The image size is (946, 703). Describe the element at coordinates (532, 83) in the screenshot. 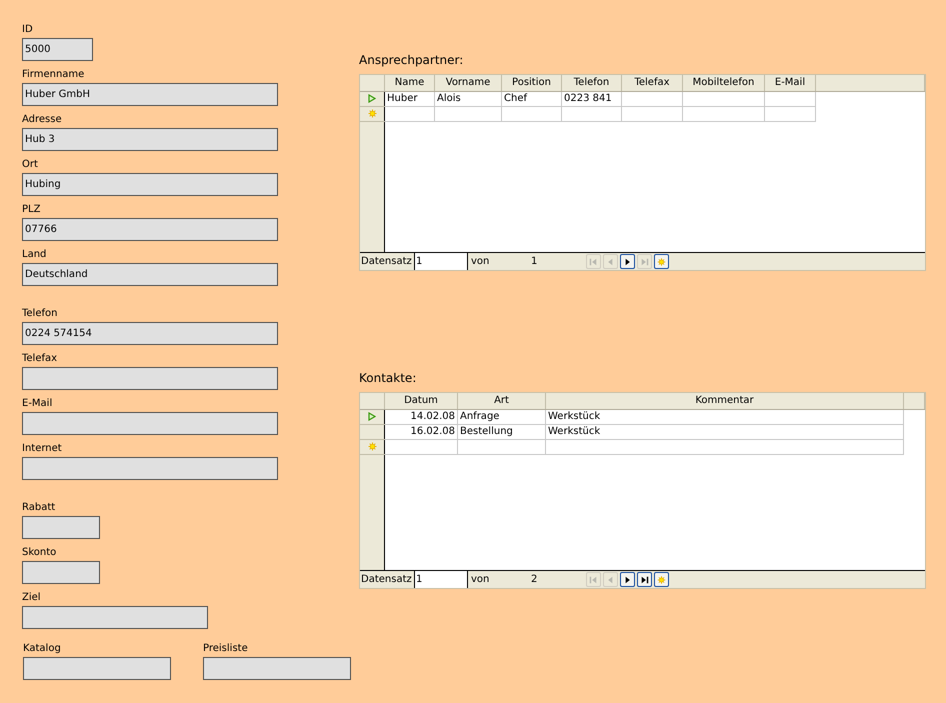

I see `column-header: Position` at that location.